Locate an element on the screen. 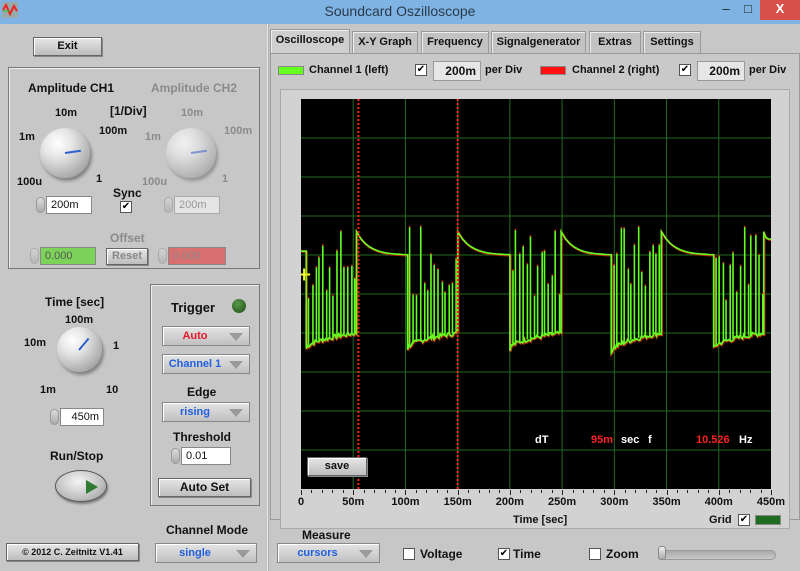 This screenshot has height=571, width=800. measure-mode-dropdown: cursors is located at coordinates (328, 553).